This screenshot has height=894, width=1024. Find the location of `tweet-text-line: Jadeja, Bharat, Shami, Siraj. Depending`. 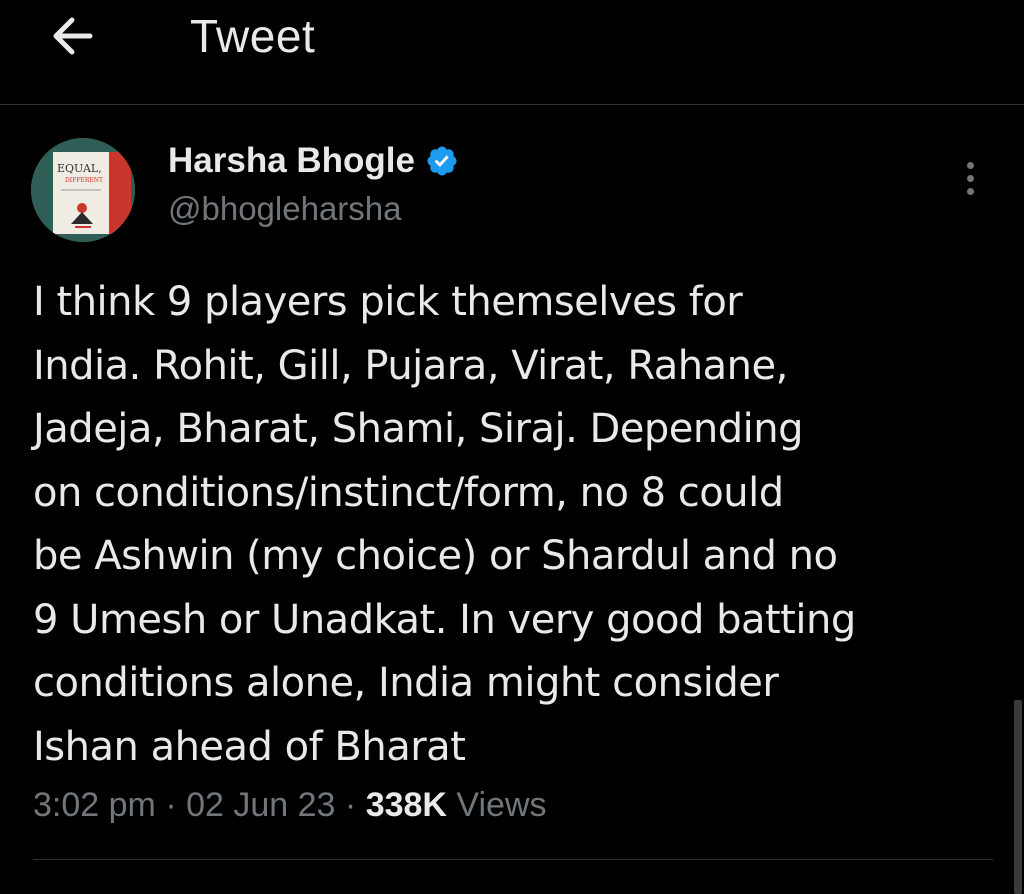

tweet-text-line: Jadeja, Bharat, Shami, Siraj. Depending is located at coordinates (418, 429).